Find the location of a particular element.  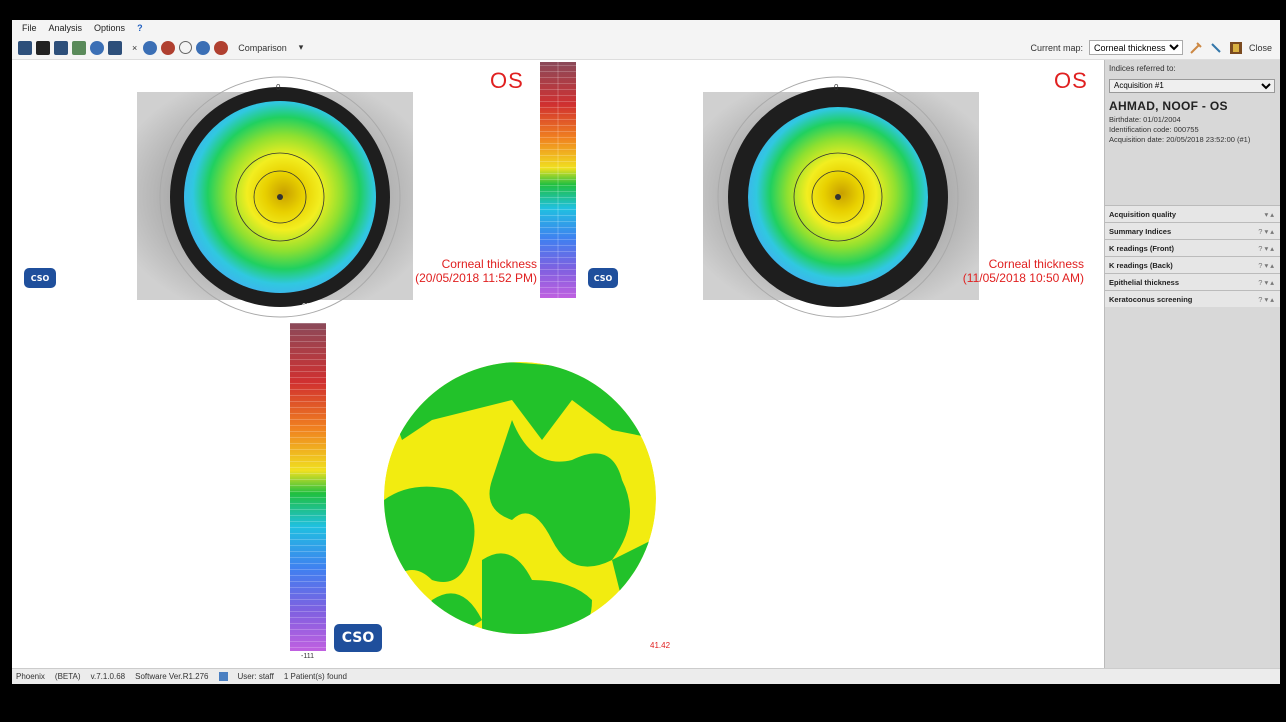

close-button: Close is located at coordinates (1260, 48).